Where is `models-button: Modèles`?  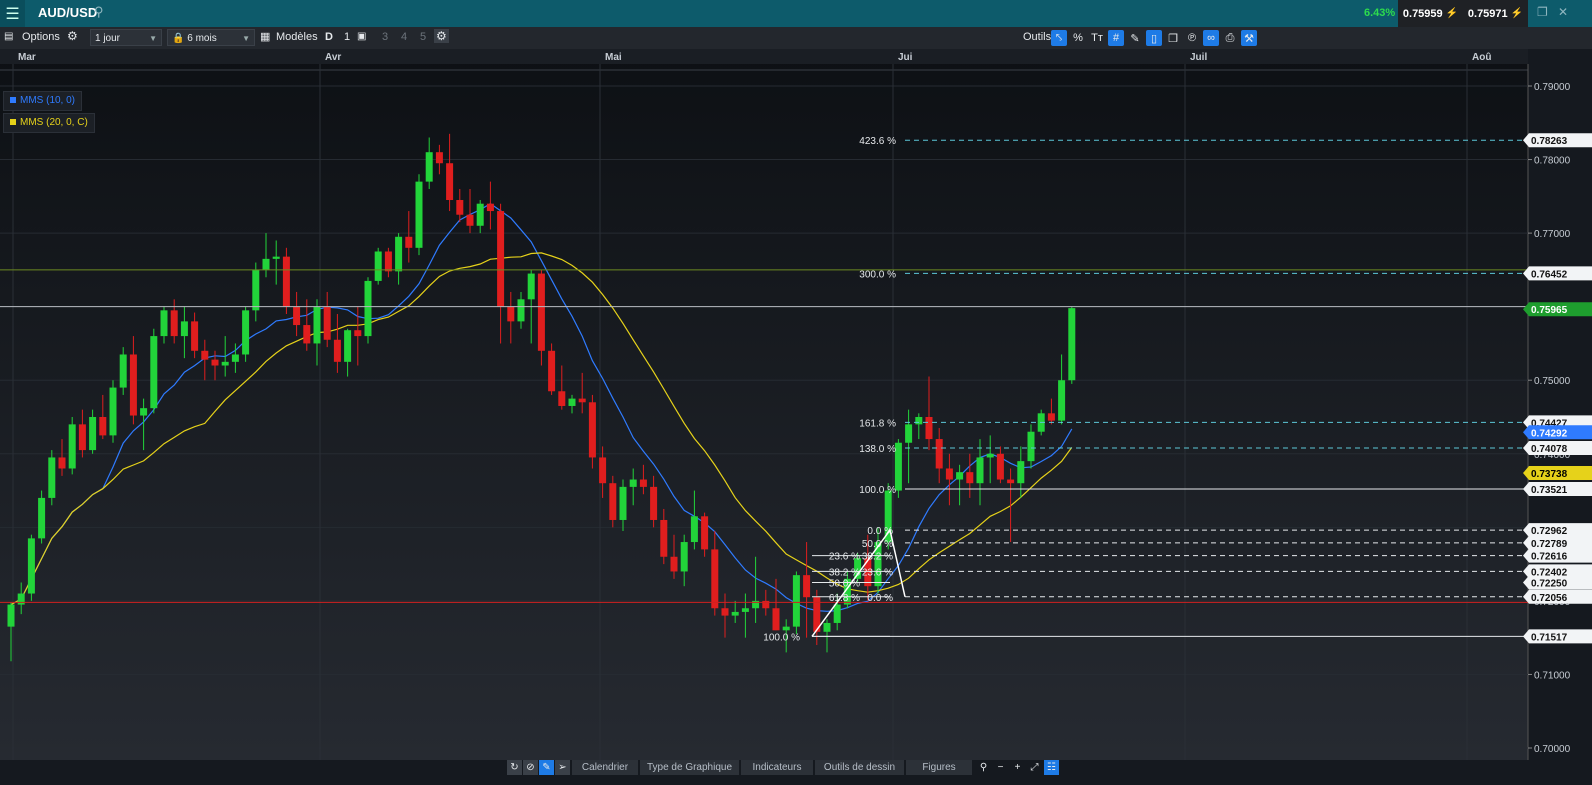 models-button: Modèles is located at coordinates (297, 37).